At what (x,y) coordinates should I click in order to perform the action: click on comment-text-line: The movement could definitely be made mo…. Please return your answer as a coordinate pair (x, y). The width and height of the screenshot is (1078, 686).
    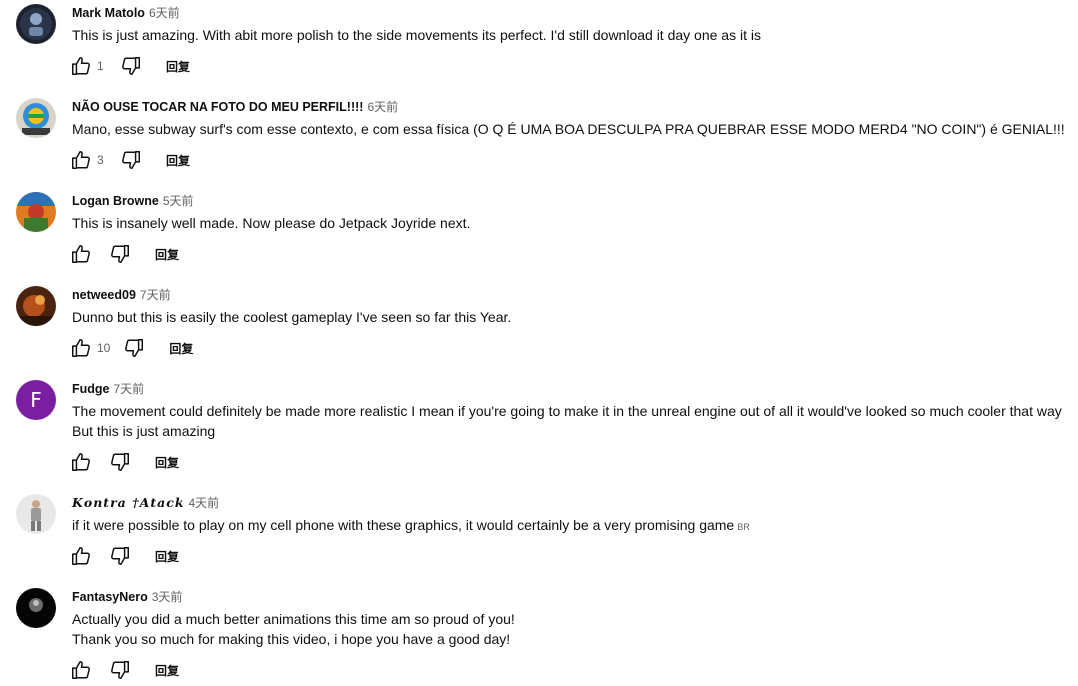
    Looking at the image, I should click on (567, 411).